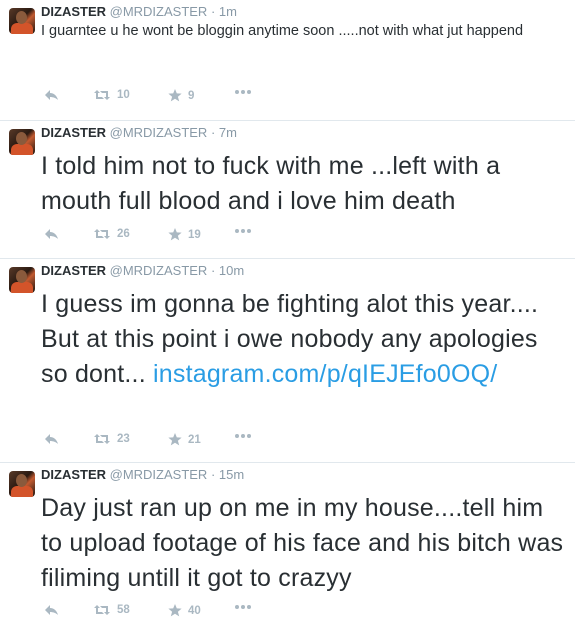  I want to click on timestamp: 15m, so click(231, 474).